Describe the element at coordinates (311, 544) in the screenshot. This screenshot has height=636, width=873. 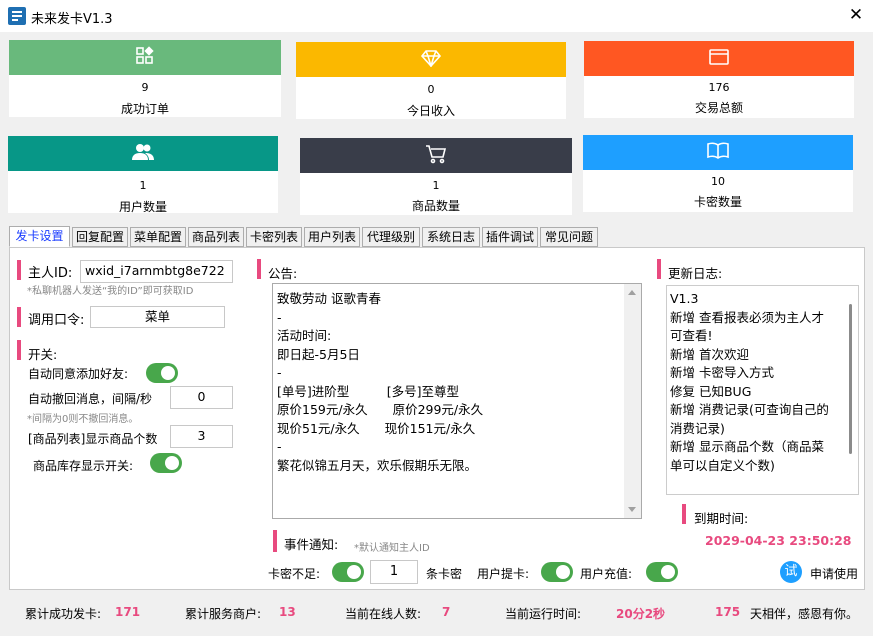
I see `events-label: 事件通知:` at that location.